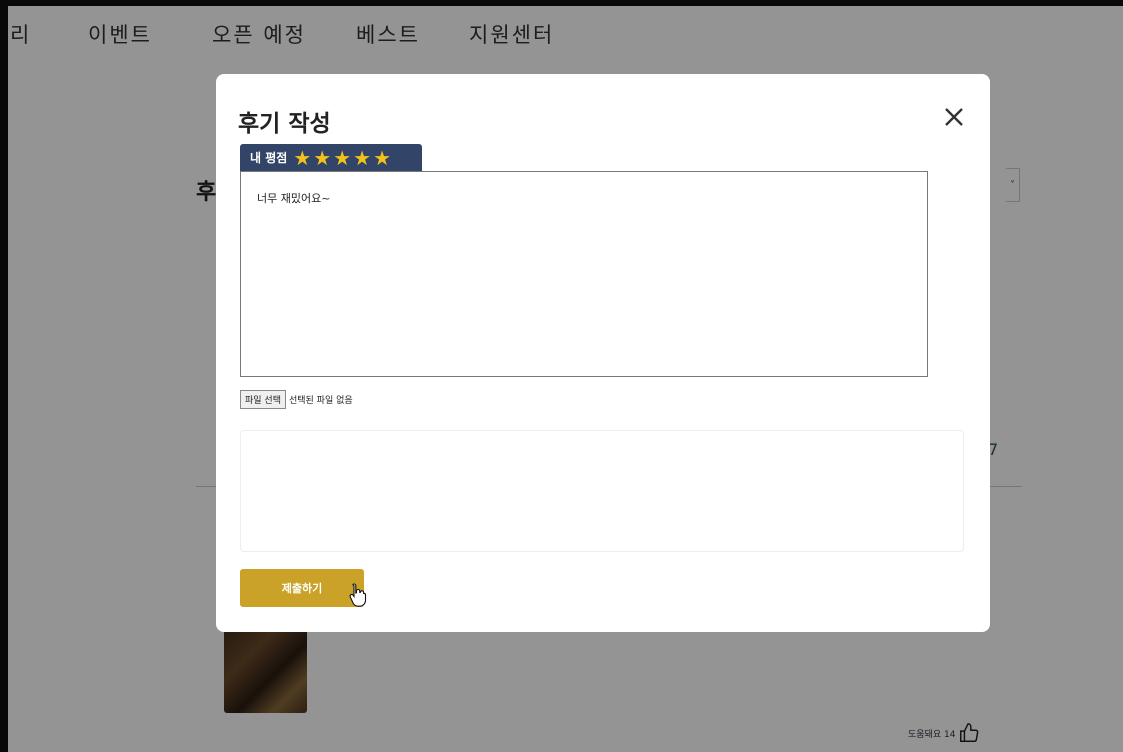  Describe the element at coordinates (602, 491) in the screenshot. I see `image-preview-area` at that location.